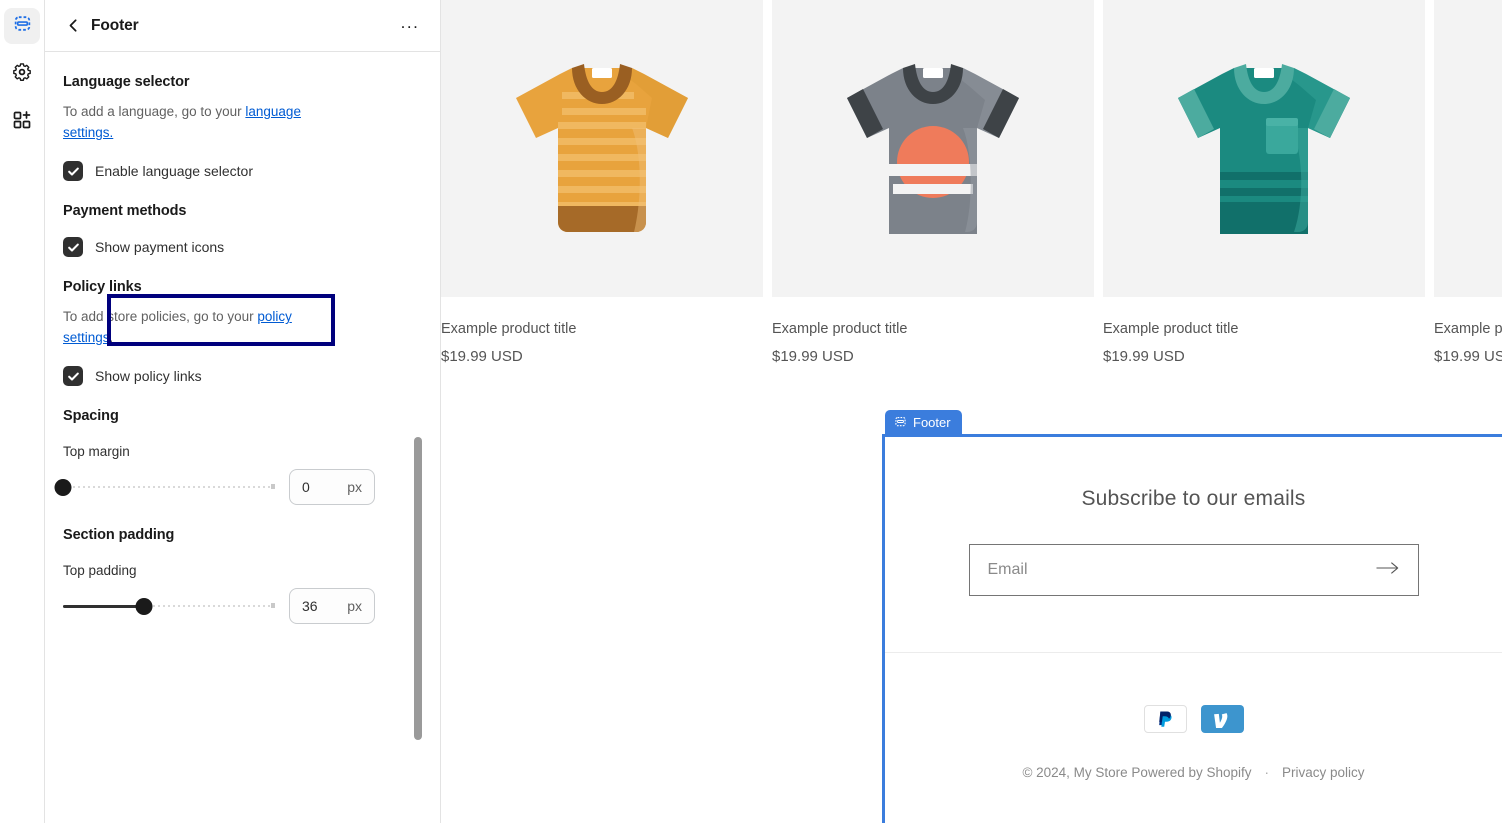 This screenshot has width=1502, height=823. Describe the element at coordinates (1165, 719) in the screenshot. I see `paypal-icon` at that location.